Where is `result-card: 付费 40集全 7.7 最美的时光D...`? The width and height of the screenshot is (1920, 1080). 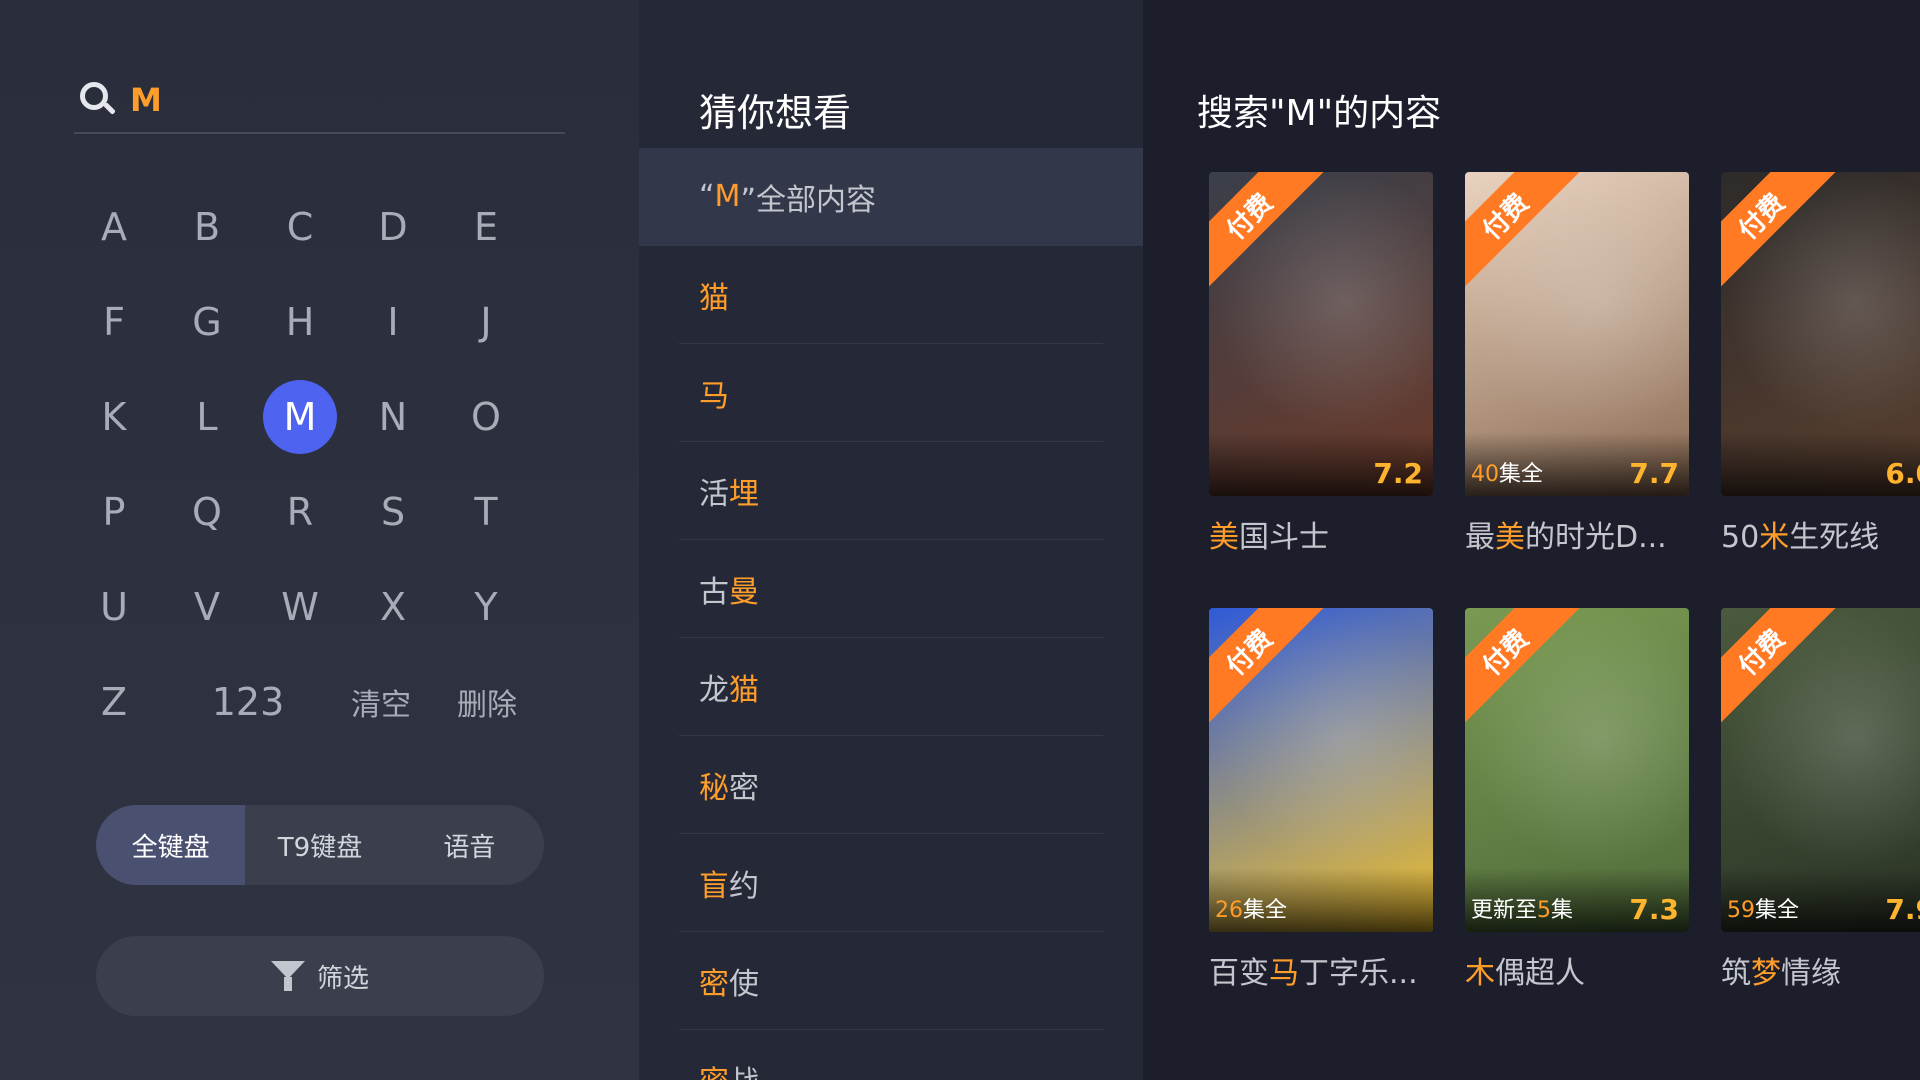
result-card: 付费 40集全 7.7 最美的时光D... is located at coordinates (1577, 364).